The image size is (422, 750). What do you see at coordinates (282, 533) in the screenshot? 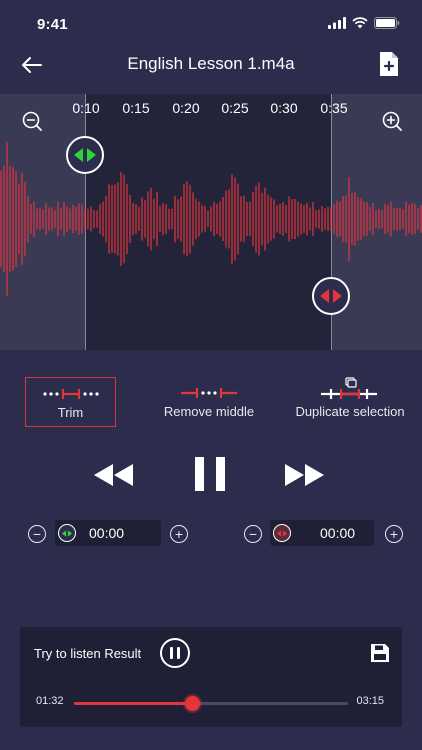
I see `end-marker-icon` at bounding box center [282, 533].